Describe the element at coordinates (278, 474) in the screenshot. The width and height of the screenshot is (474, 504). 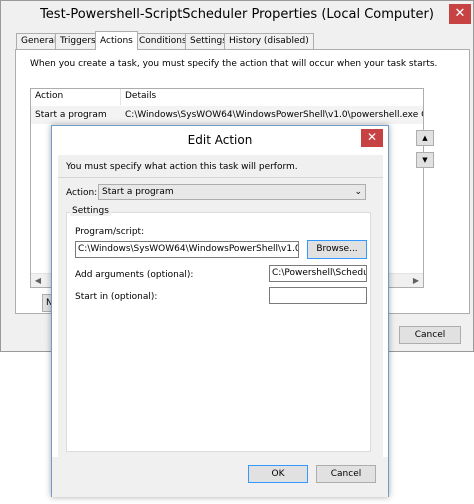
I see `ok-button: OK` at that location.